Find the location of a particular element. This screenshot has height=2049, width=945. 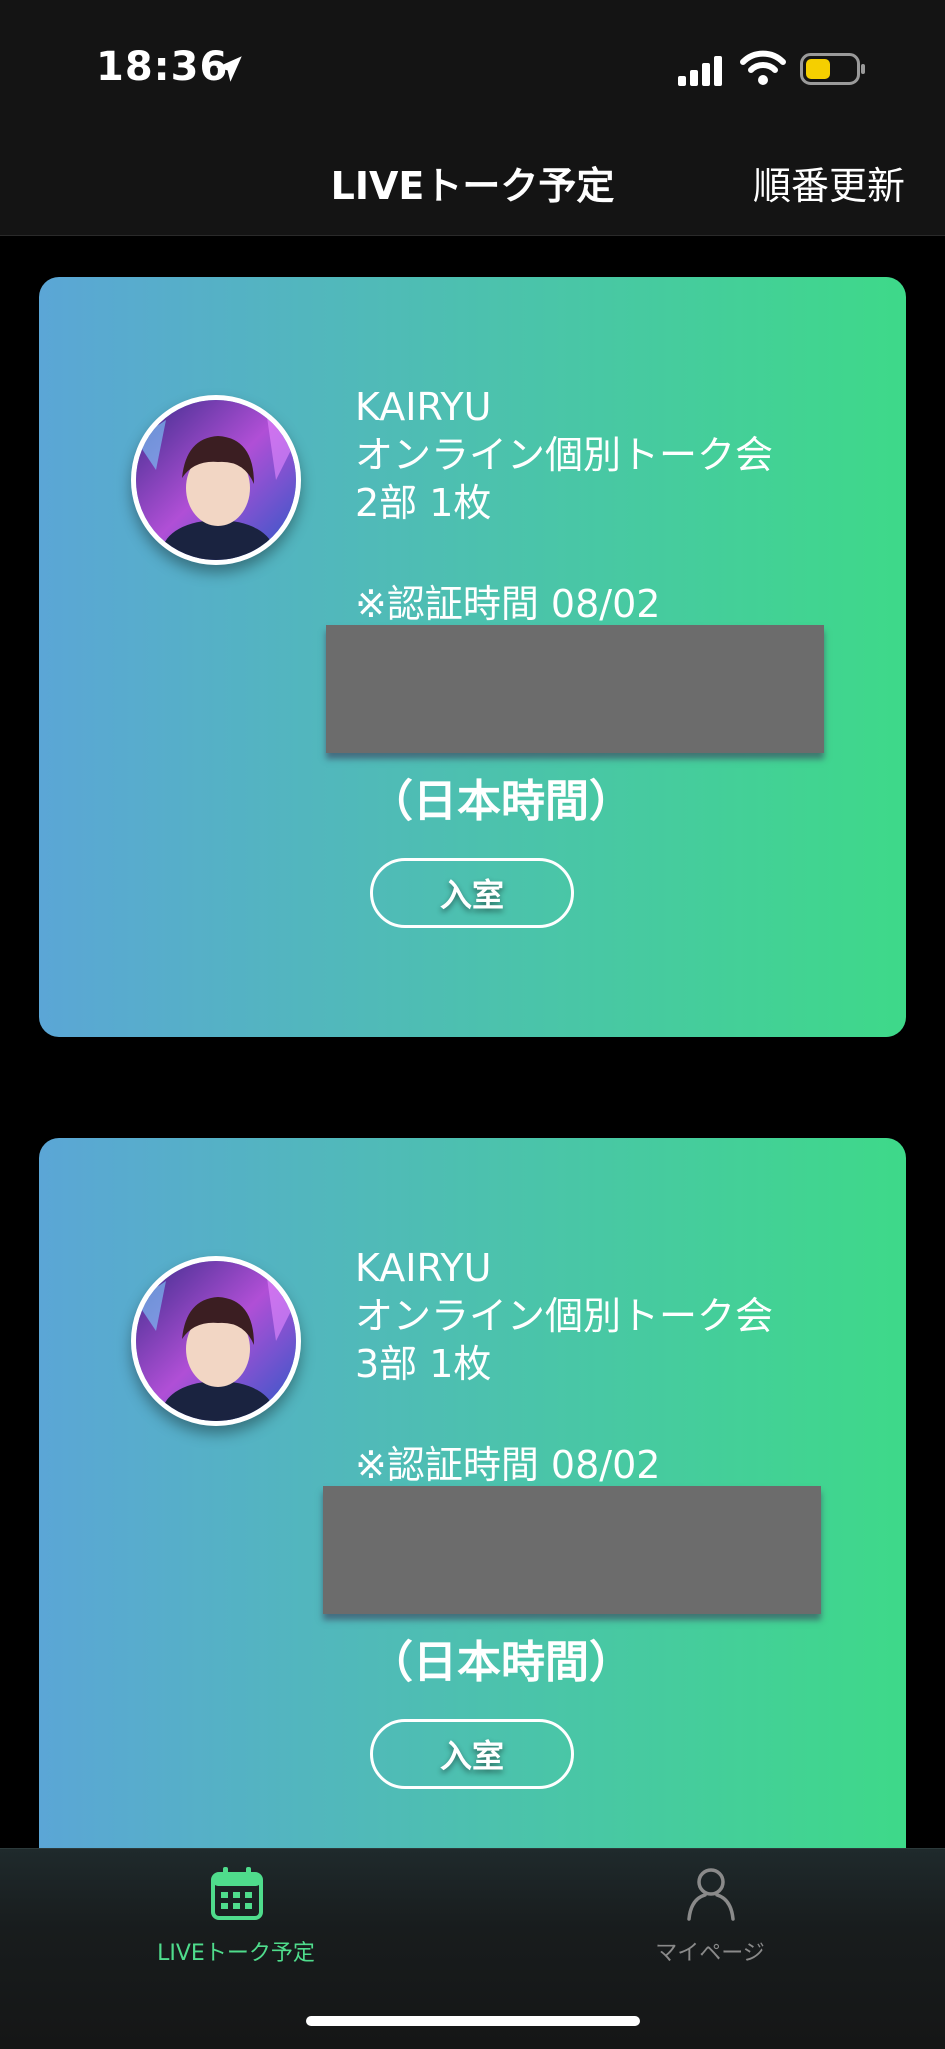

cellular-signal-icon is located at coordinates (700, 71).